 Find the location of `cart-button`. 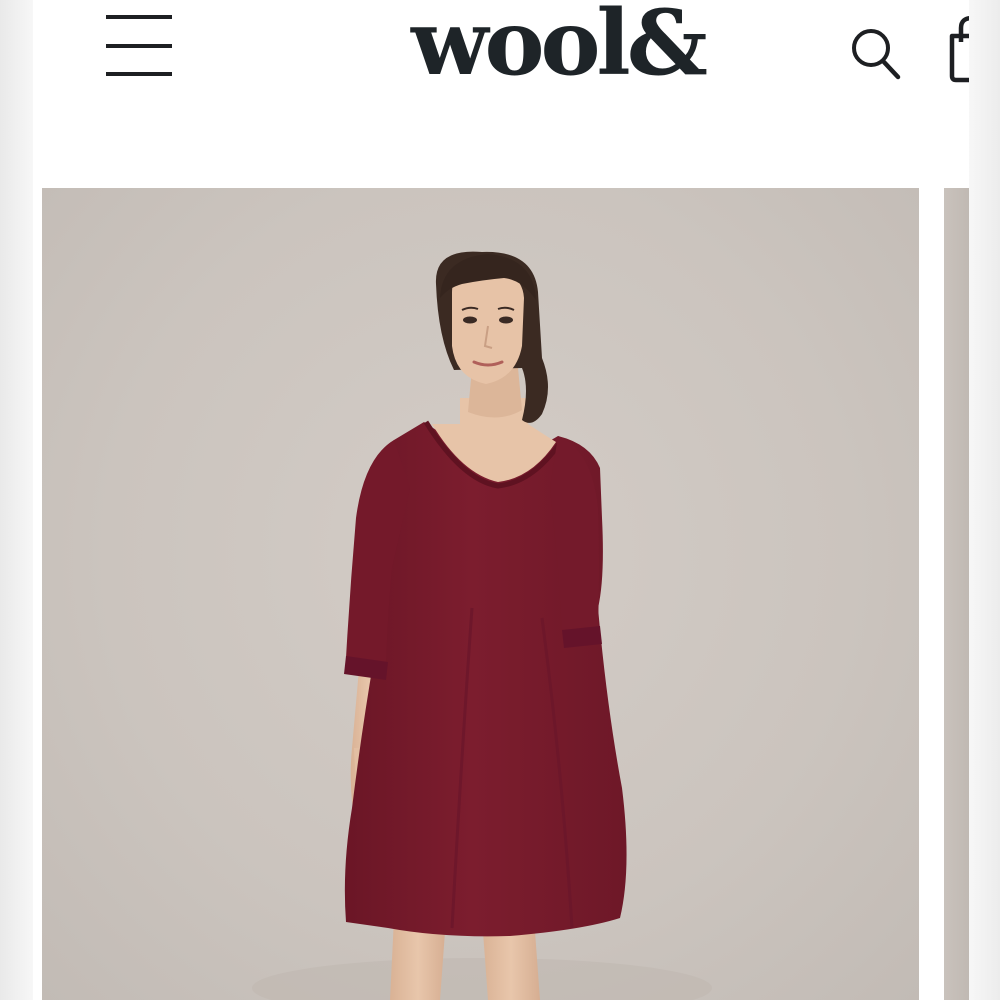

cart-button is located at coordinates (957, 49).